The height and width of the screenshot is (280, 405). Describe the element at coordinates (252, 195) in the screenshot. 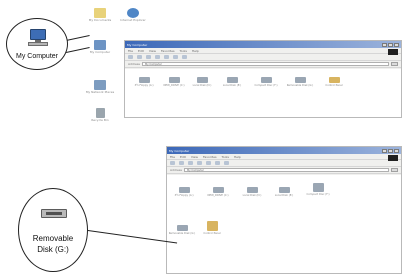

I see `drive-label: Local Disk (D:)` at that location.